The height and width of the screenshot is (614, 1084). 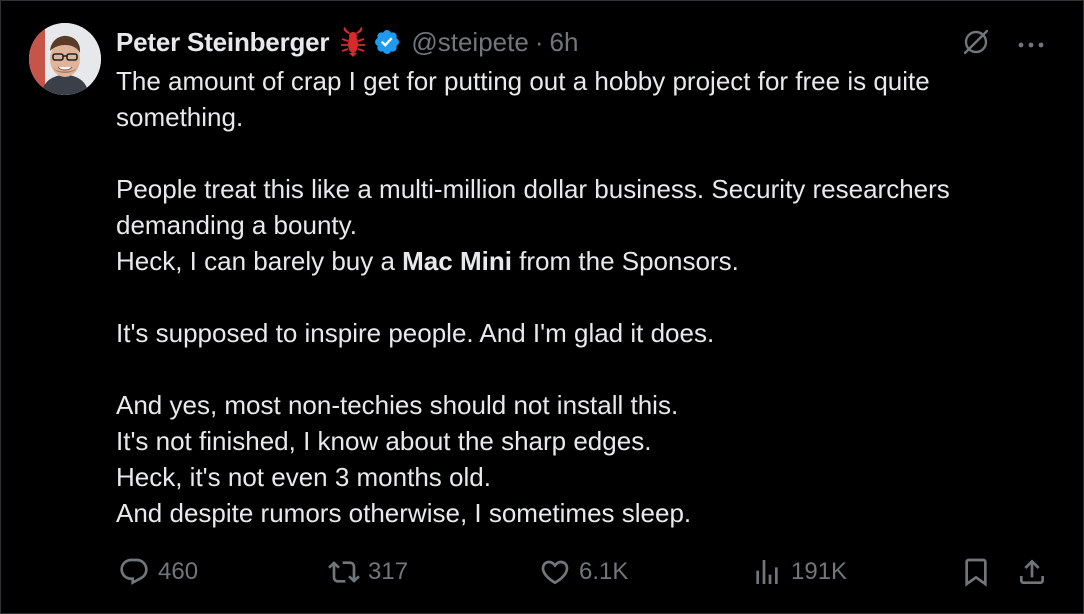 I want to click on heart-icon, so click(x=555, y=572).